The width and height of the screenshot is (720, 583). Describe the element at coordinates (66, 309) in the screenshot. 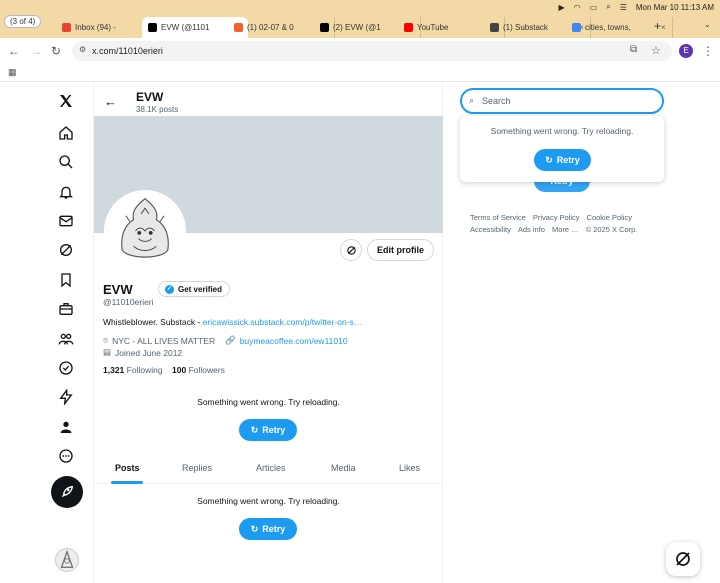

I see `jobs-briefcase-icon` at that location.